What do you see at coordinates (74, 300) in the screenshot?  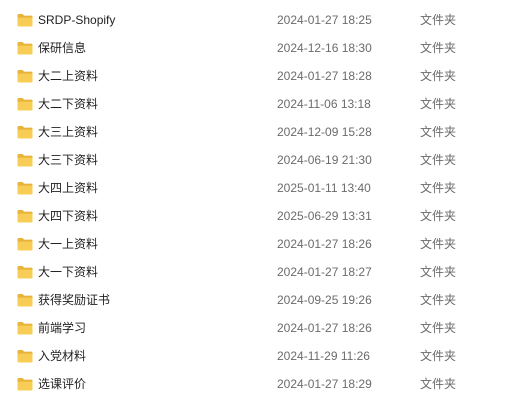 I see `file-name: 获得奖励证书` at bounding box center [74, 300].